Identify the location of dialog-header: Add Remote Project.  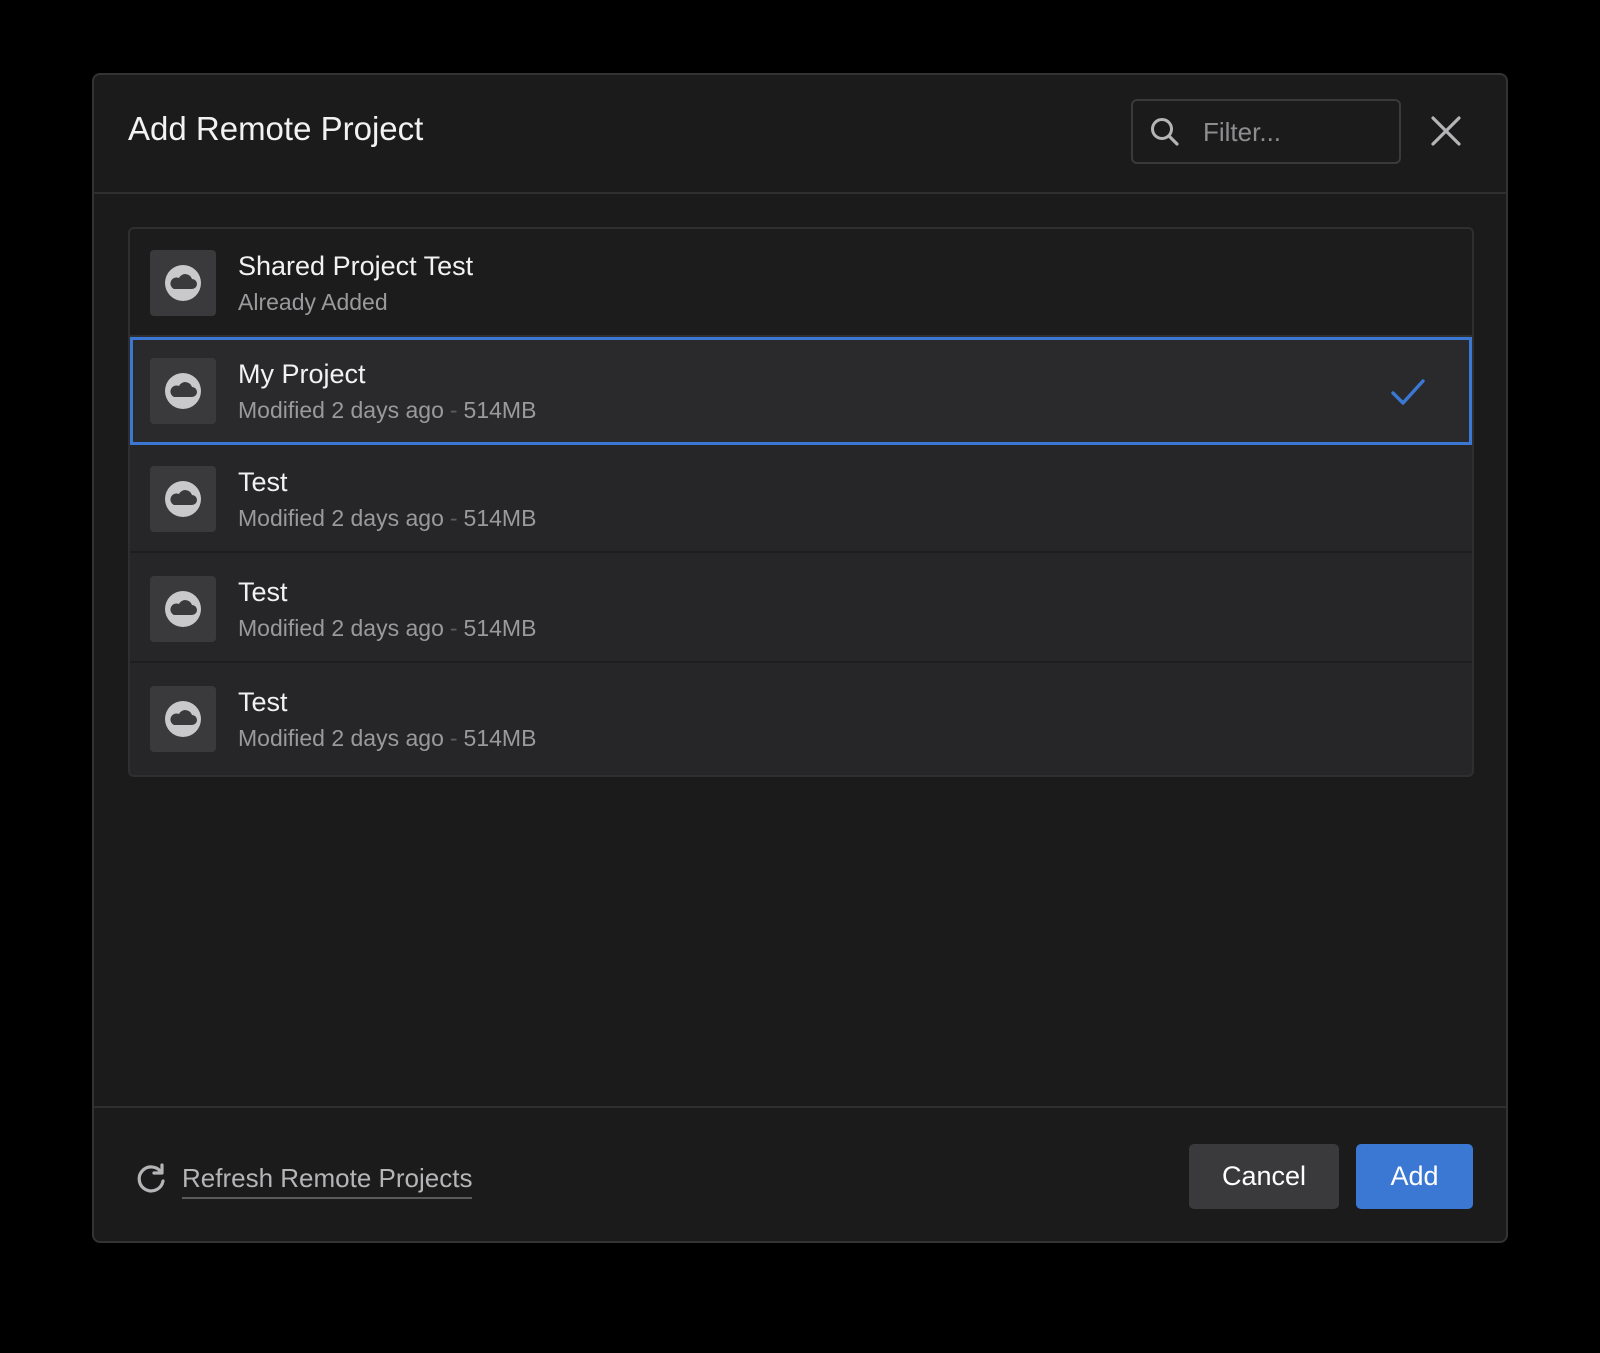
(800, 134).